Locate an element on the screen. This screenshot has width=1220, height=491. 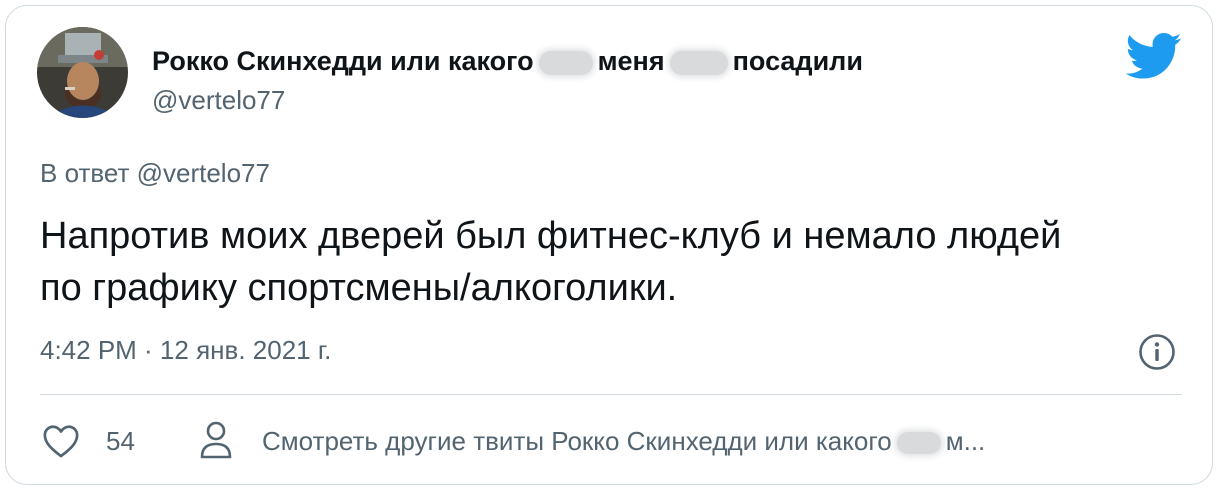
twitter-bird-icon is located at coordinates (1154, 56).